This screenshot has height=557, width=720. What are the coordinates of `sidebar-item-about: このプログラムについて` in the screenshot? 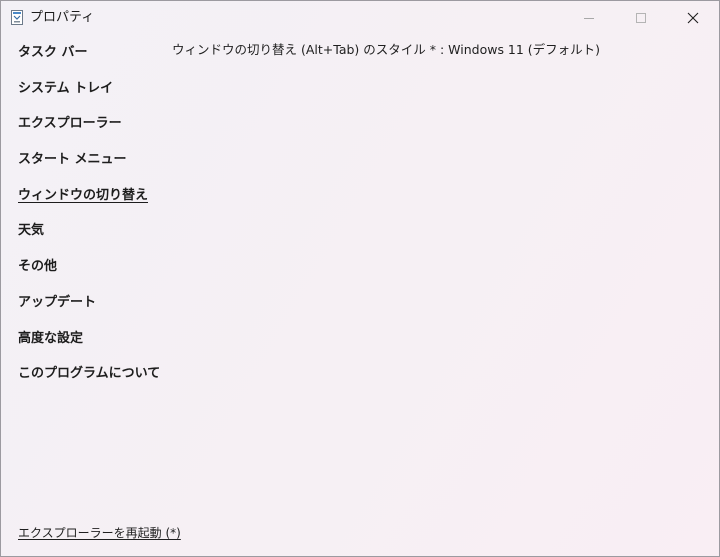 It's located at (93, 380).